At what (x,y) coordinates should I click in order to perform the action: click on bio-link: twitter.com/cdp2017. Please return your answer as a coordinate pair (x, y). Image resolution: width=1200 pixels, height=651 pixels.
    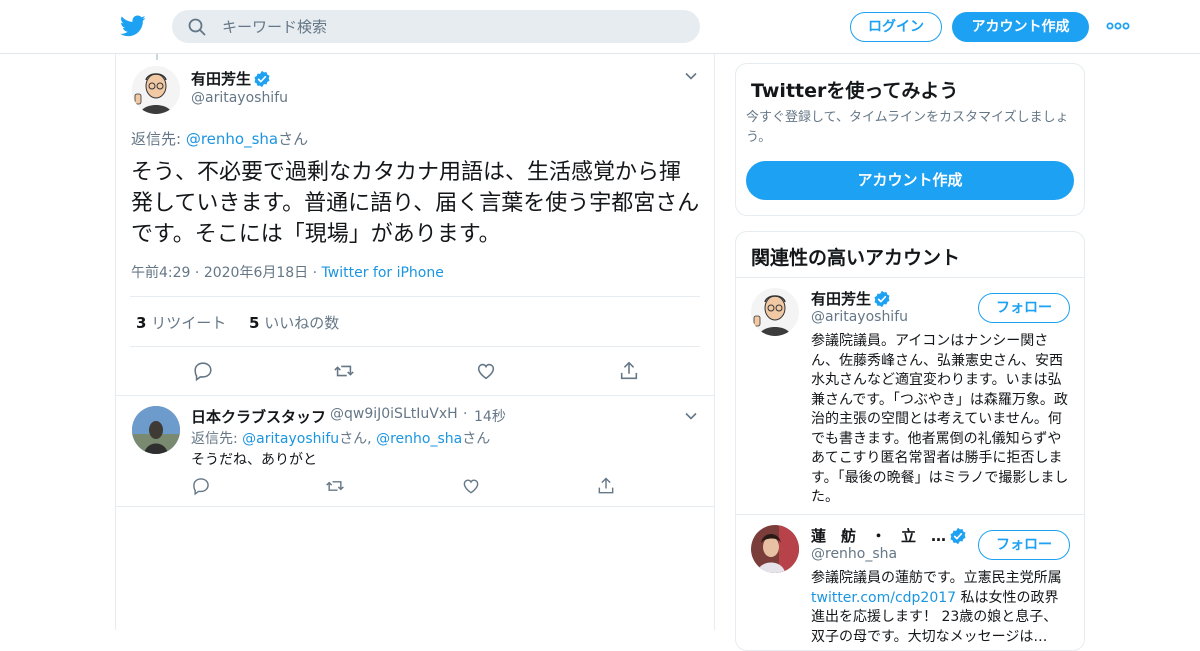
    Looking at the image, I should click on (883, 598).